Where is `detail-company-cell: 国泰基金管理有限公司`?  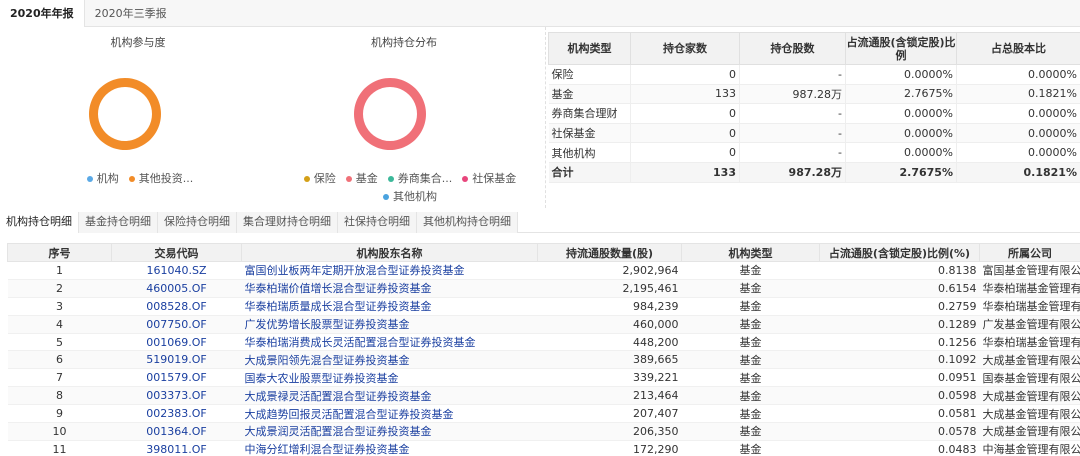 detail-company-cell: 国泰基金管理有限公司 is located at coordinates (1029, 378).